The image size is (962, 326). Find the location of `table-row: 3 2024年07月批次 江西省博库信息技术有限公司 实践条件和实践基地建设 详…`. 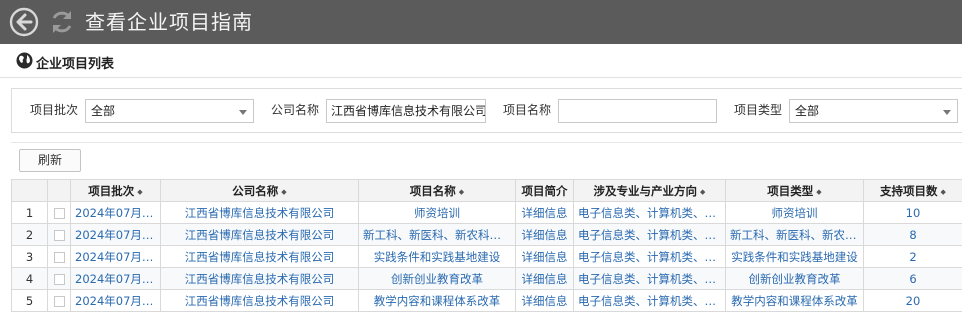

table-row: 3 2024年07月批次 江西省博库信息技术有限公司 实践条件和实践基地建设 详… is located at coordinates (486, 256).